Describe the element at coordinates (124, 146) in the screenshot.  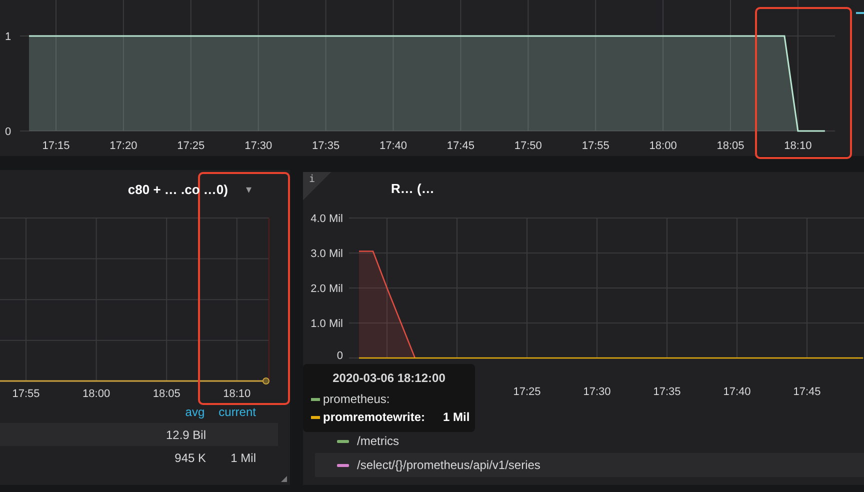
I see `axis-label: 17:20` at that location.